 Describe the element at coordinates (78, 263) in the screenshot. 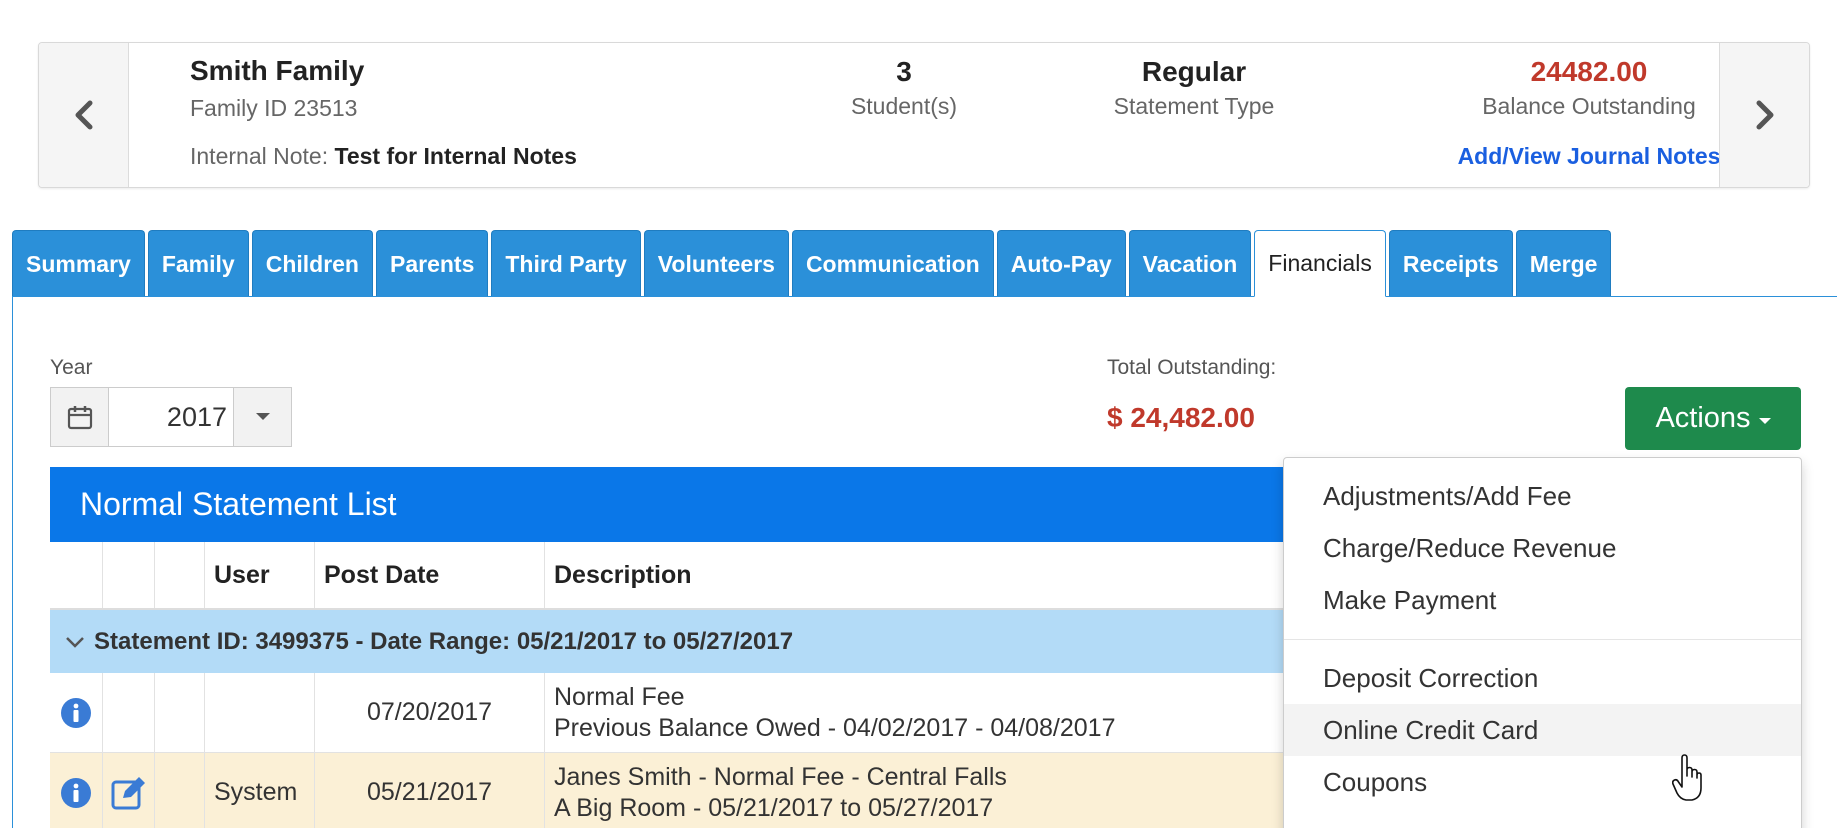

I see `tab-summary: Summary` at that location.